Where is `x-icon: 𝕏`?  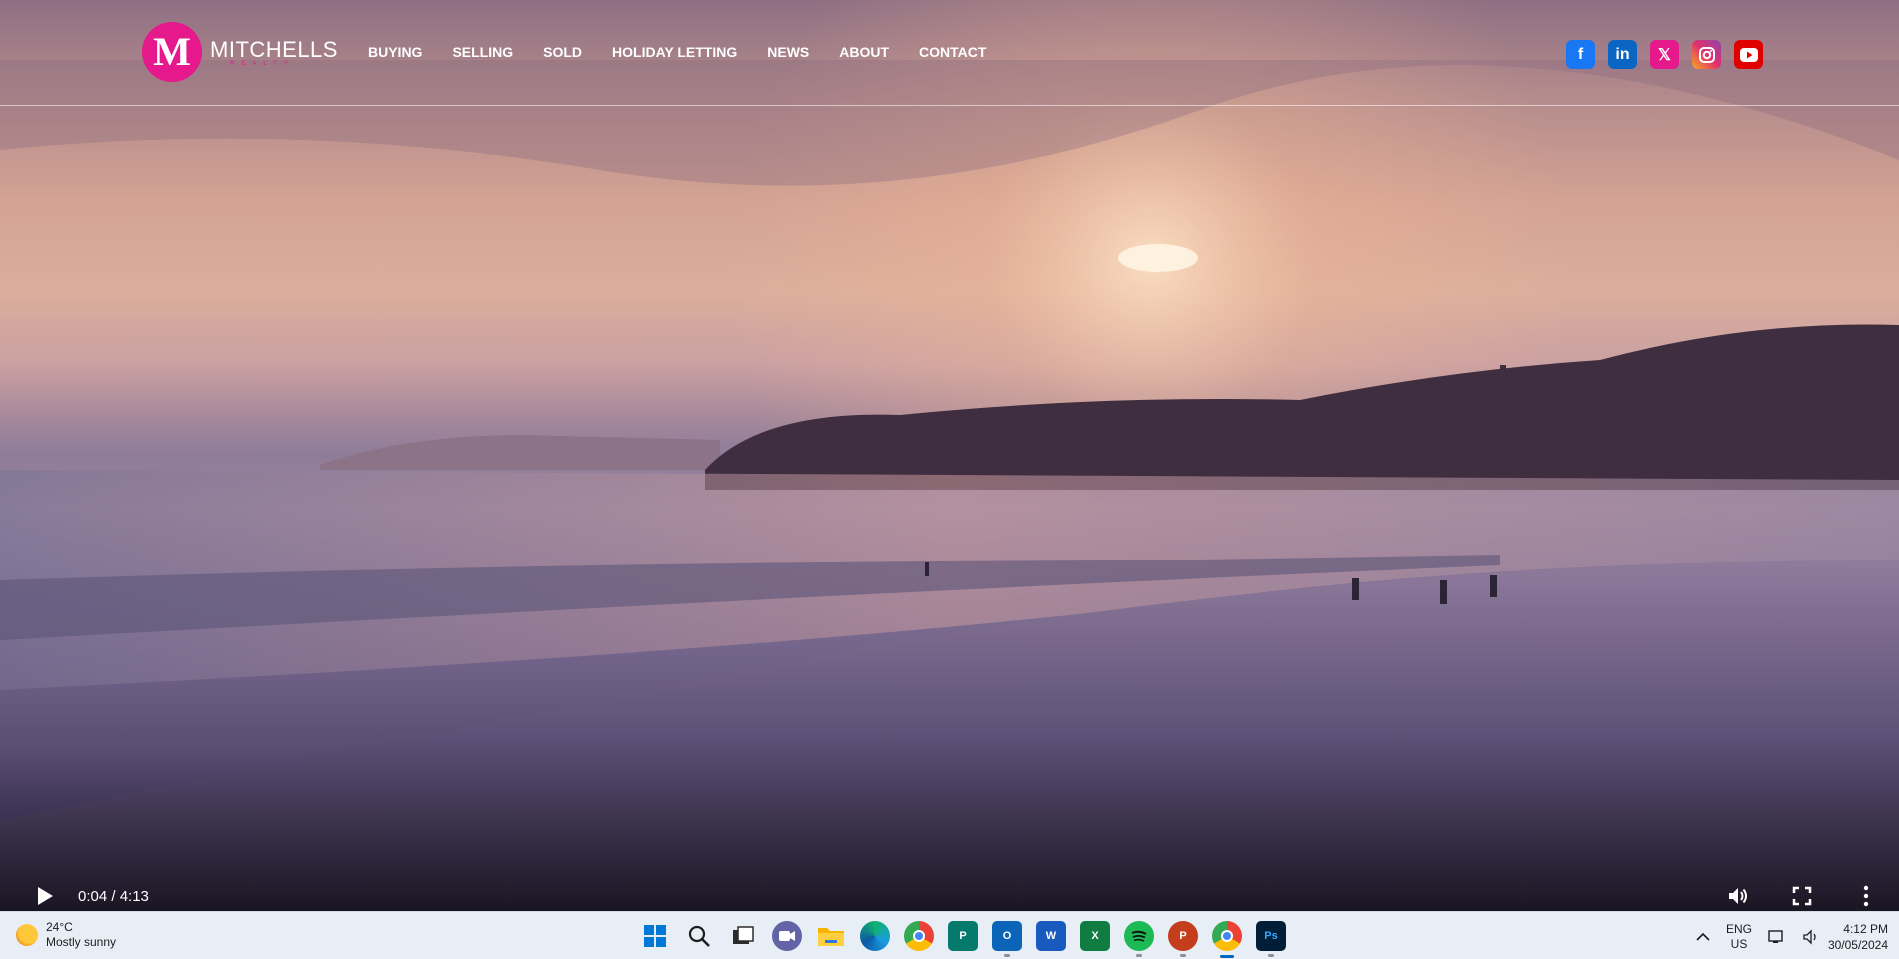 x-icon: 𝕏 is located at coordinates (1664, 54).